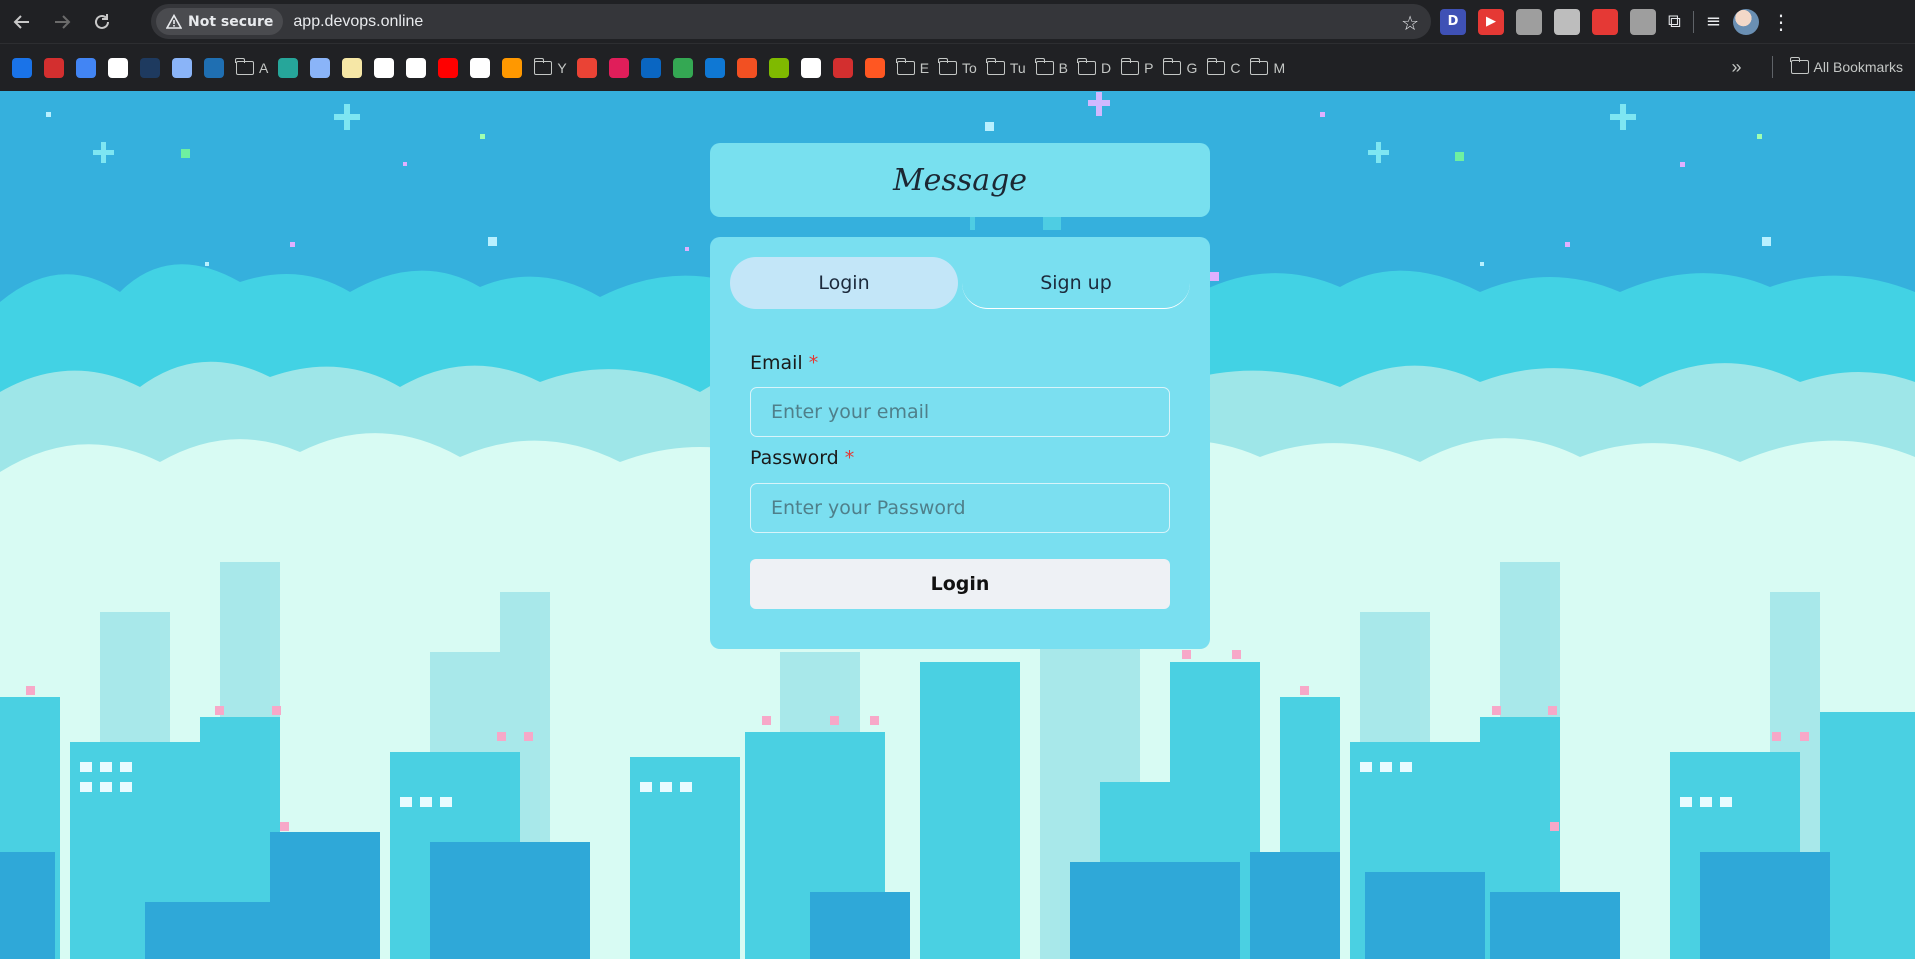 Image resolution: width=1915 pixels, height=959 pixels. Describe the element at coordinates (62, 22) in the screenshot. I see `forward-button` at that location.